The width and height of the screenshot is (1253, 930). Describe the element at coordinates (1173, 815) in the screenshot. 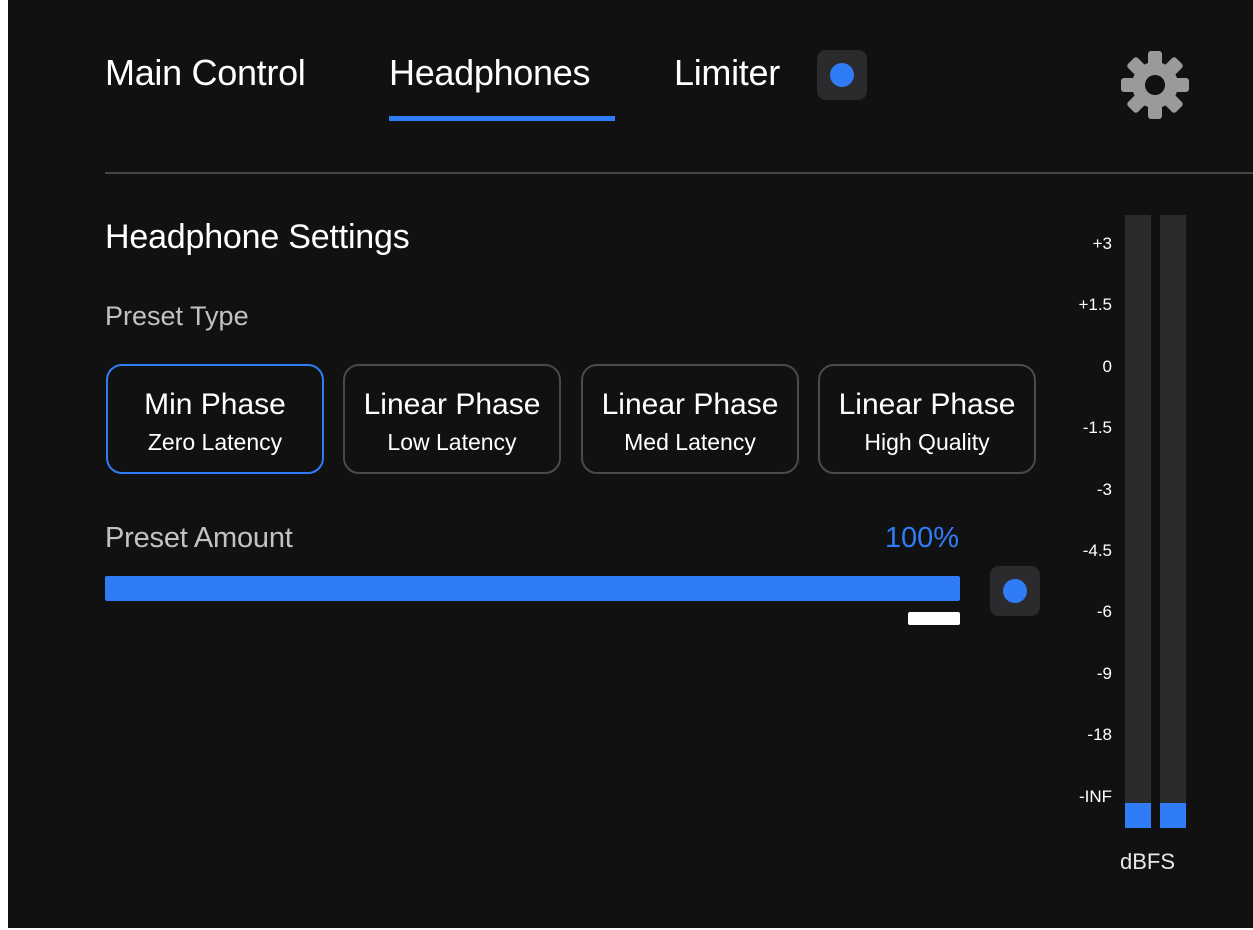

I see `level-meter-right-fill` at that location.